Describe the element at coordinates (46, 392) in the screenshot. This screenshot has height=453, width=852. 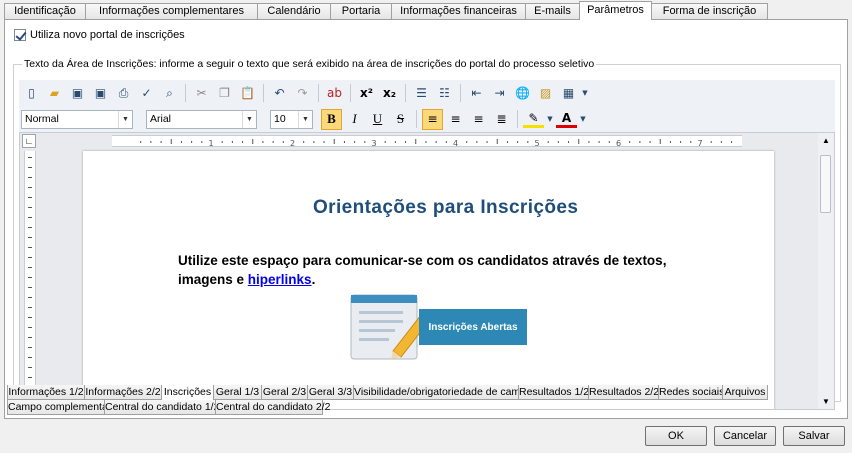
I see `tab-informacoes-1: Informações 1/2` at that location.